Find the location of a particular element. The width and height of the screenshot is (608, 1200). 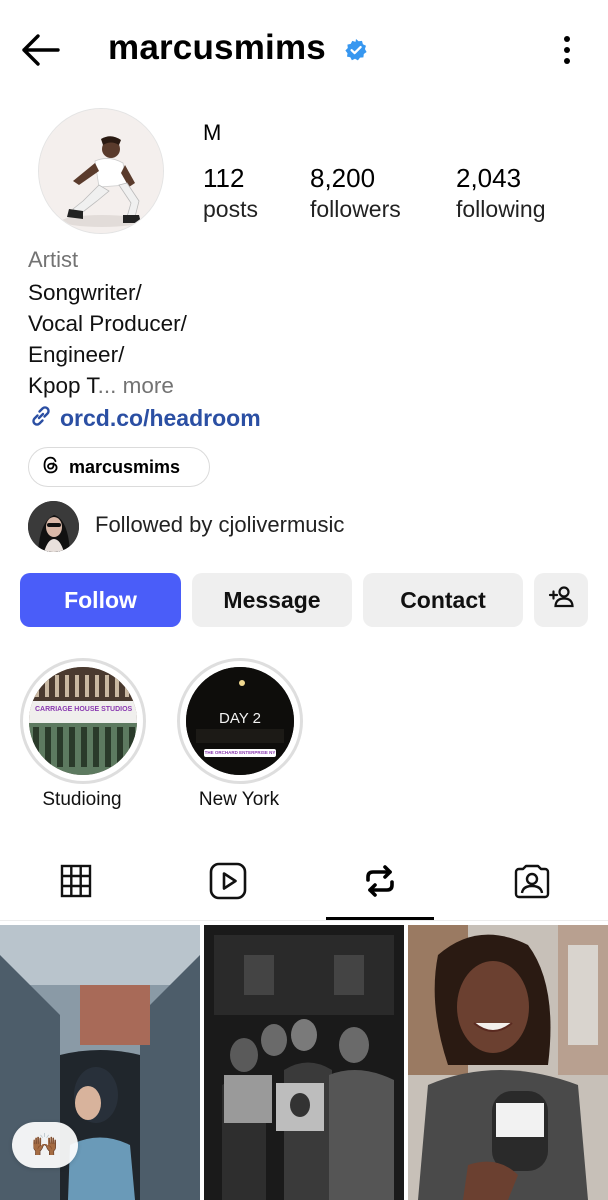

posts-count: 112 posts is located at coordinates (230, 193).